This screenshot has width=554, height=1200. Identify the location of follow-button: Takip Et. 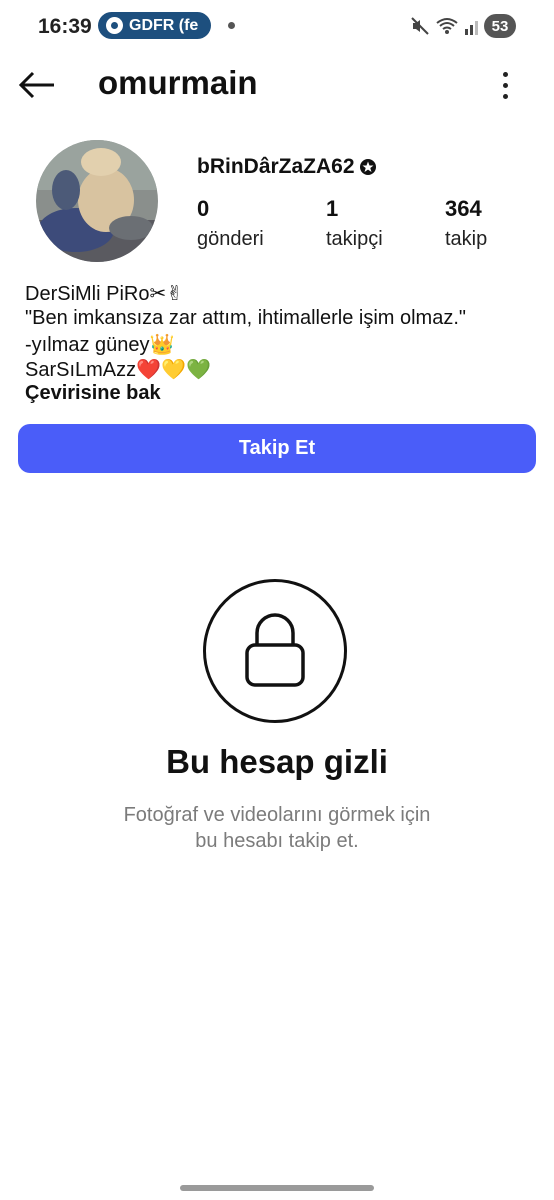
(277, 448).